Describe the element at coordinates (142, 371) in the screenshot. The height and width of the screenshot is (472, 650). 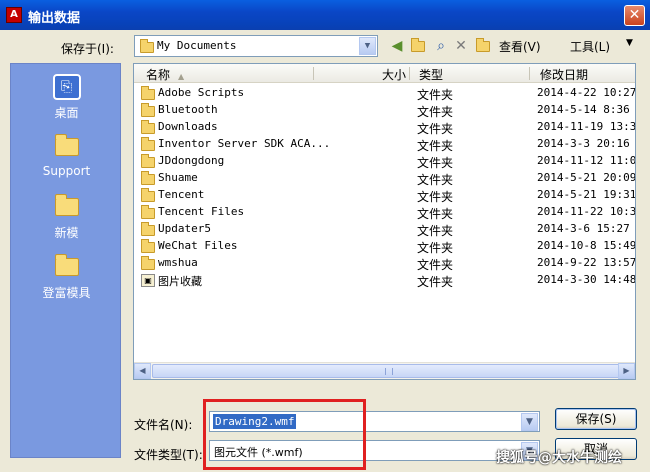
I see `scroll-left-icon: ◀` at that location.